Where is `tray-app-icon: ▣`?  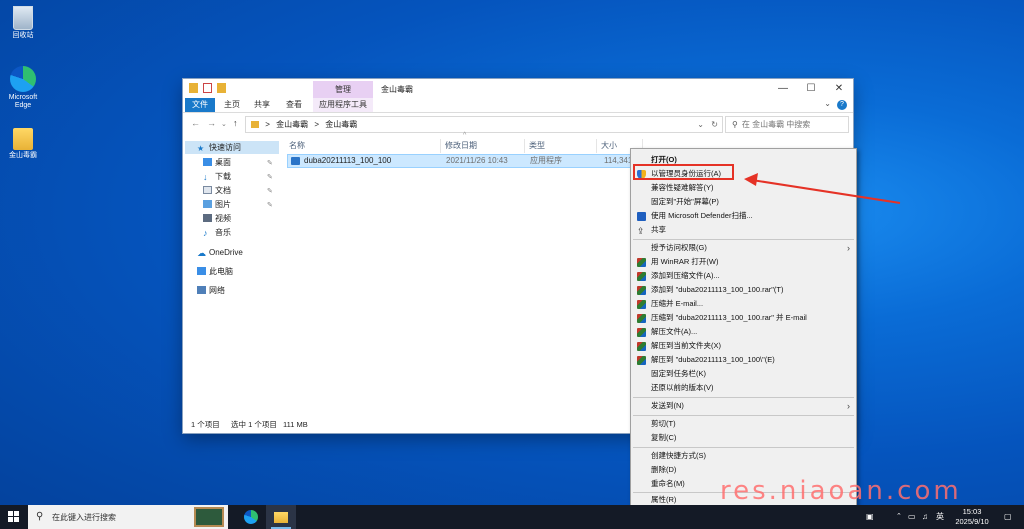
tray-app-icon: ▣ is located at coordinates (870, 517).